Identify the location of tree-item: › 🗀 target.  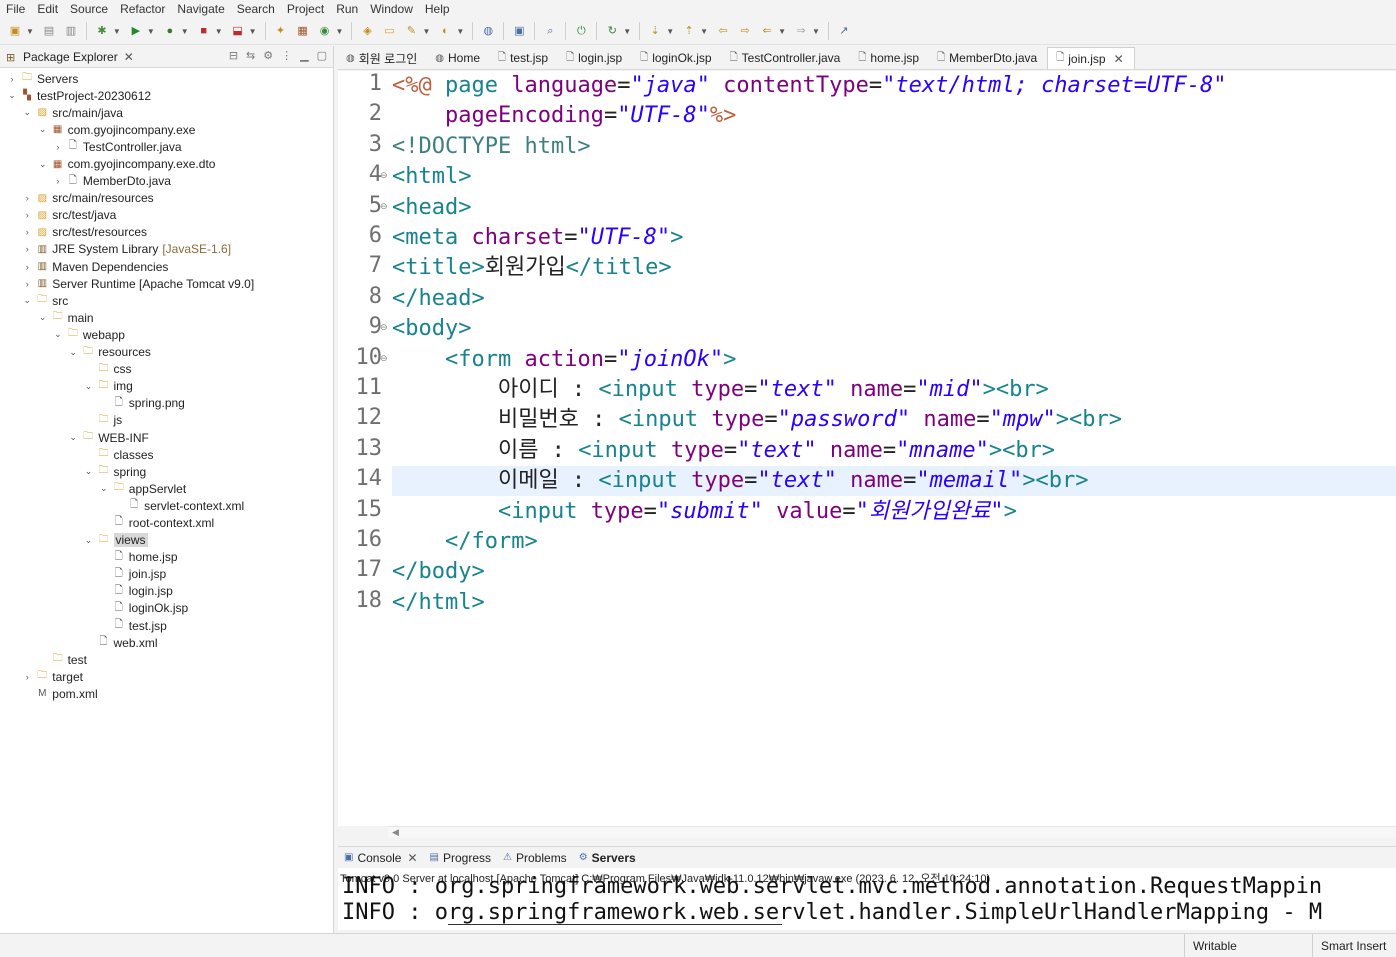
(166, 676).